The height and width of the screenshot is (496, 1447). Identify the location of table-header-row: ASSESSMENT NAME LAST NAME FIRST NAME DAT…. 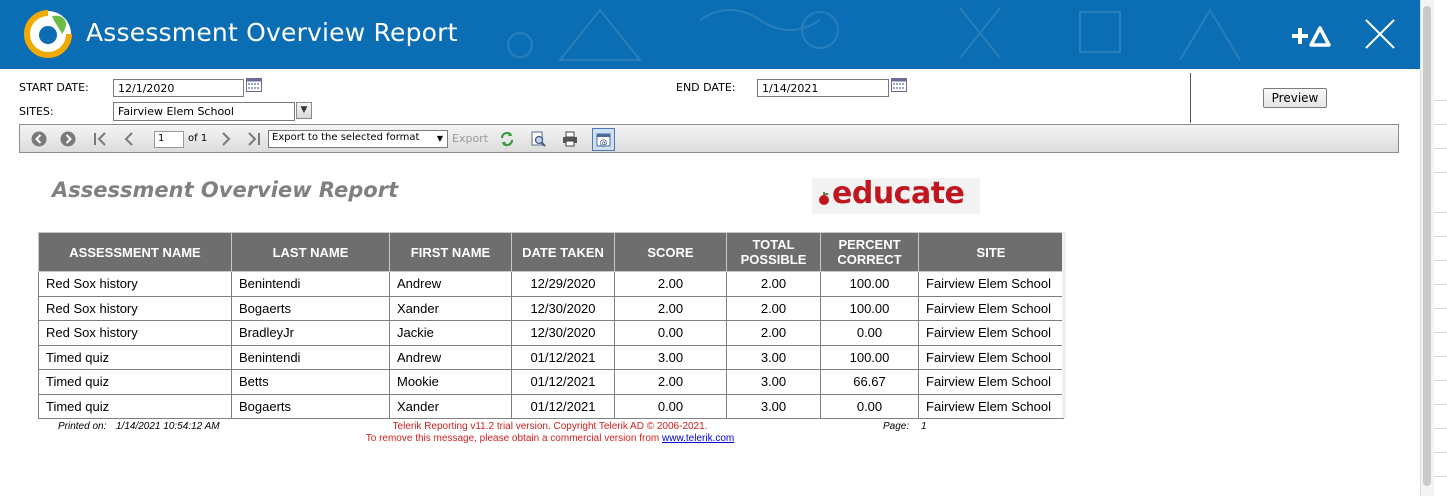
(551, 252).